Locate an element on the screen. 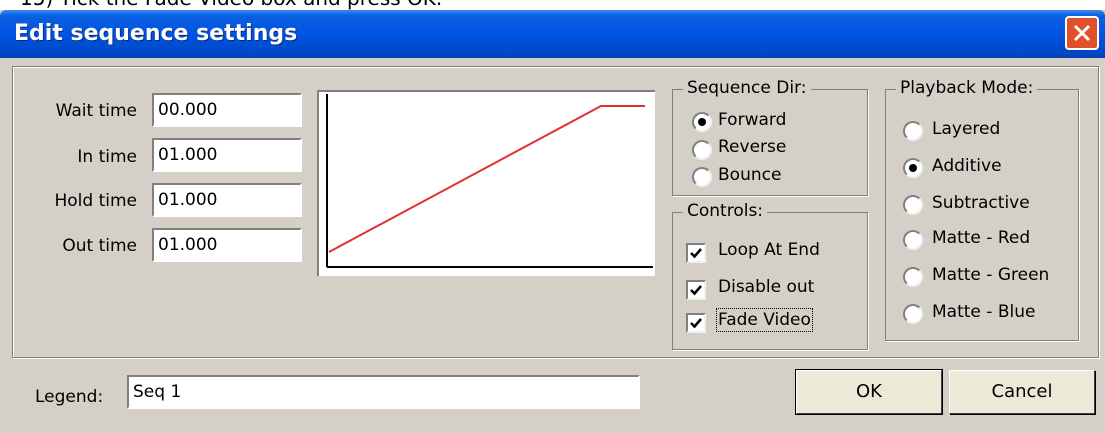 The image size is (1105, 433). radio-matte-red is located at coordinates (913, 240).